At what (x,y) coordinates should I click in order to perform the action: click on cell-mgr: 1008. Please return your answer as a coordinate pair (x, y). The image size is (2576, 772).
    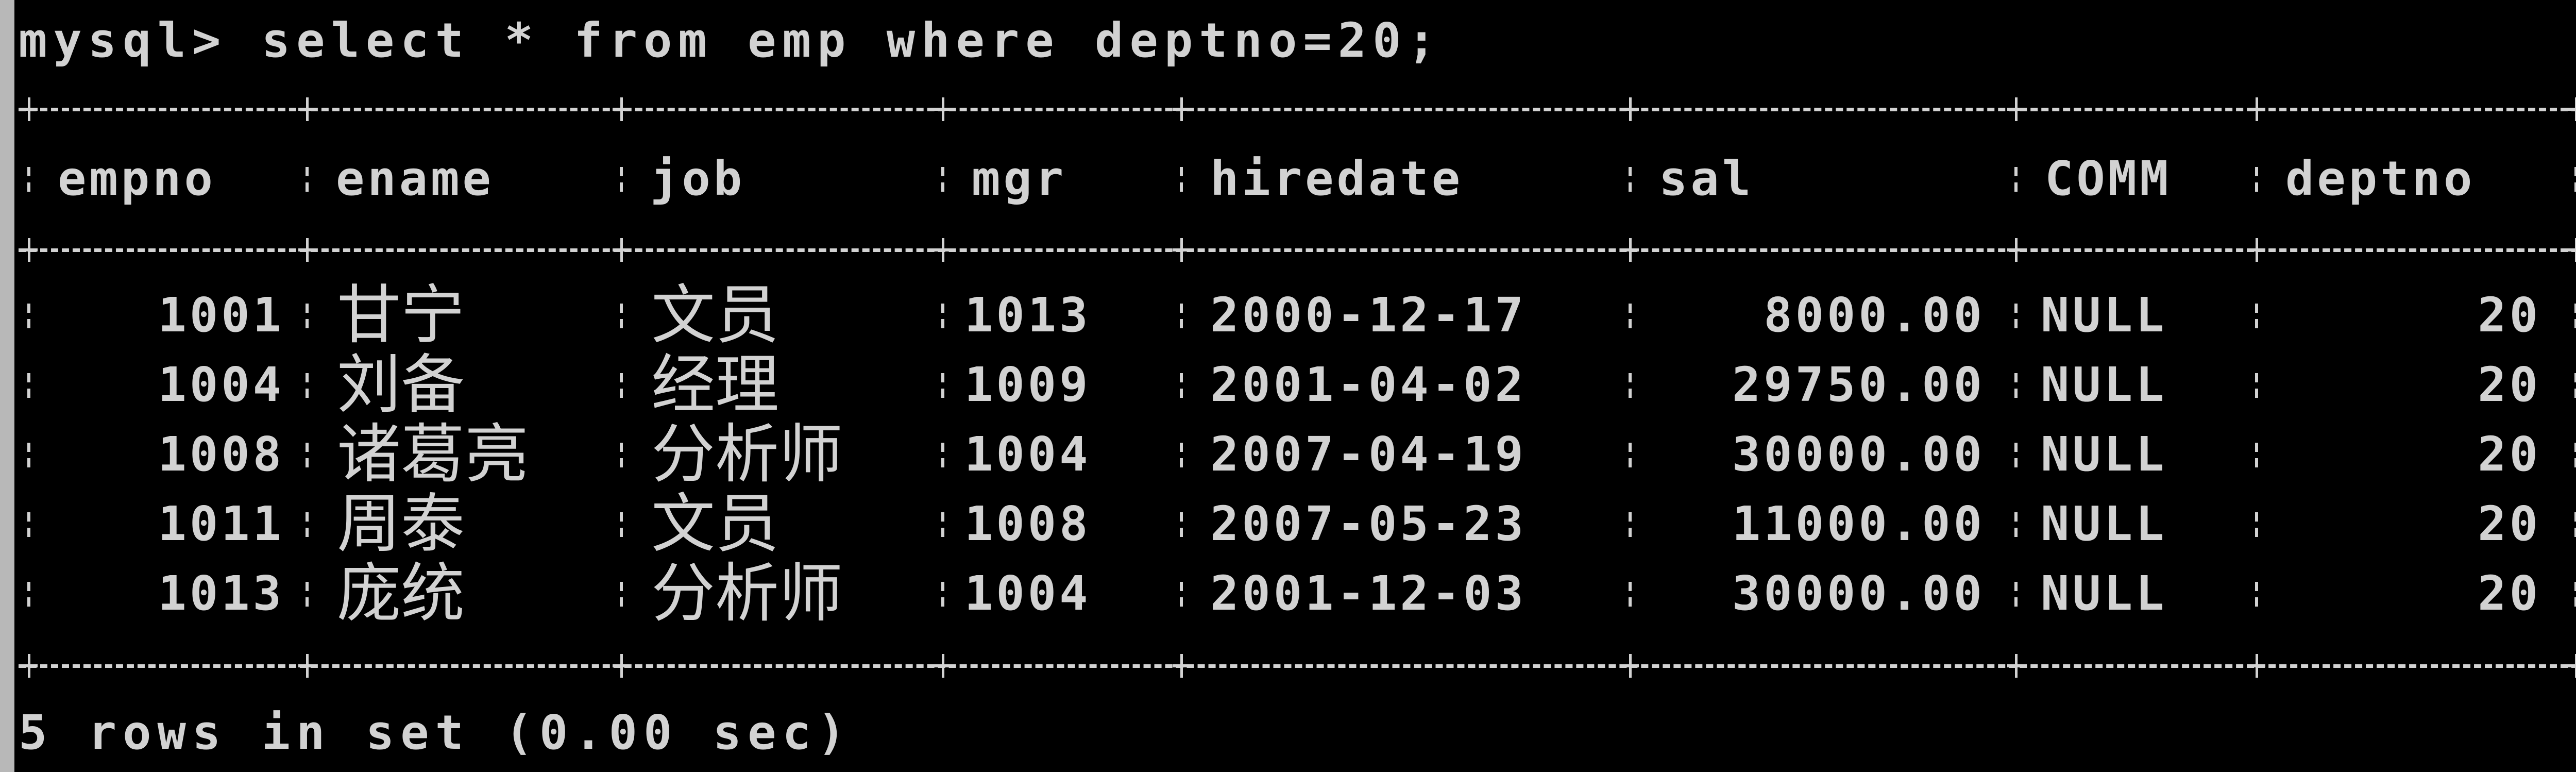
    Looking at the image, I should click on (1027, 523).